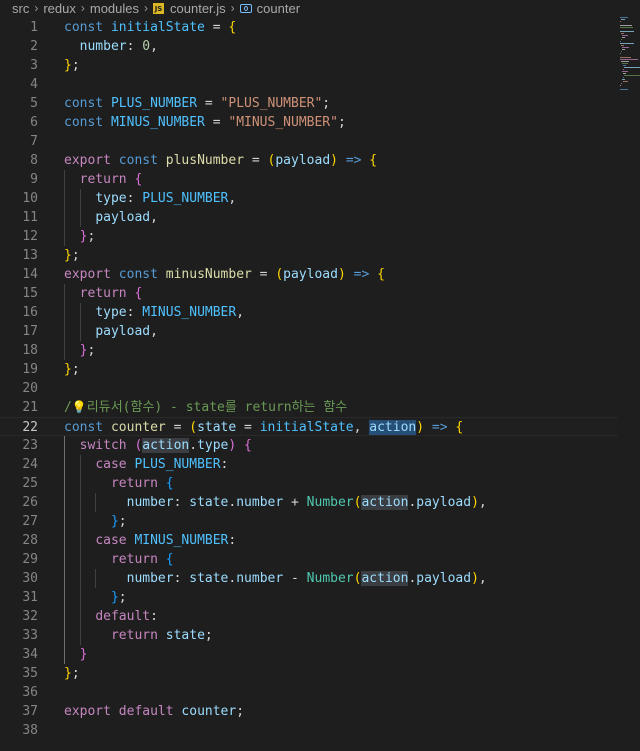  I want to click on code-text: number: 0,, so click(111, 46).